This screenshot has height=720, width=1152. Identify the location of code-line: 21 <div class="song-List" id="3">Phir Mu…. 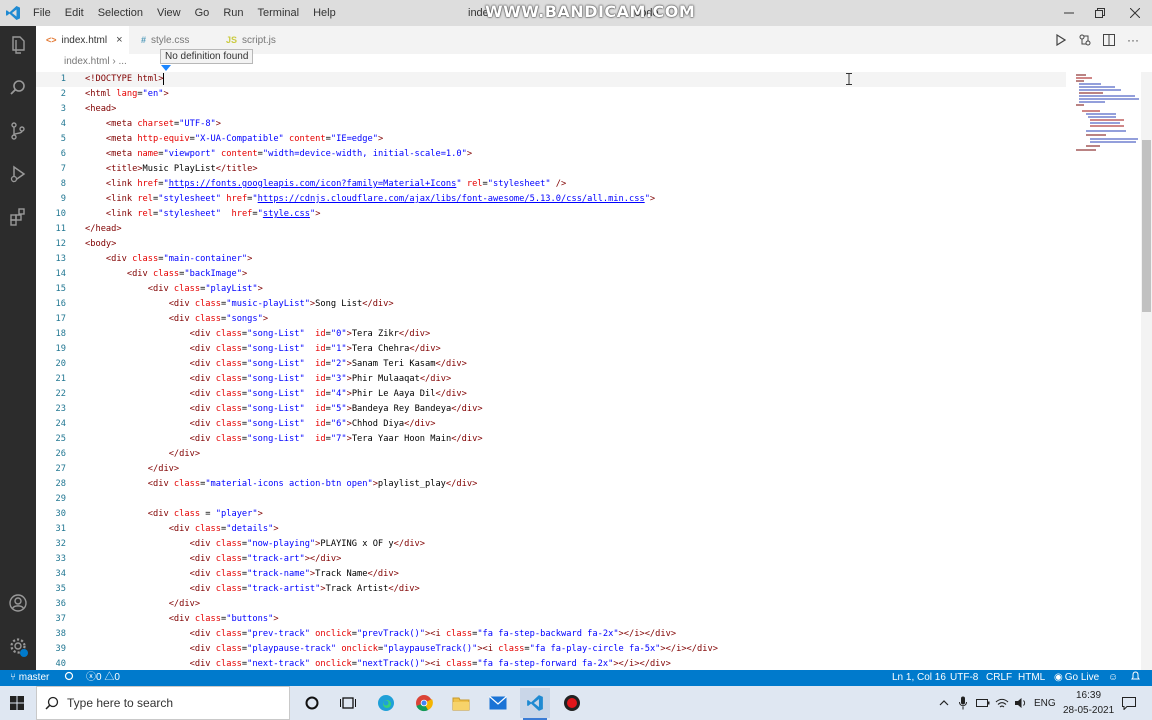
(551, 379).